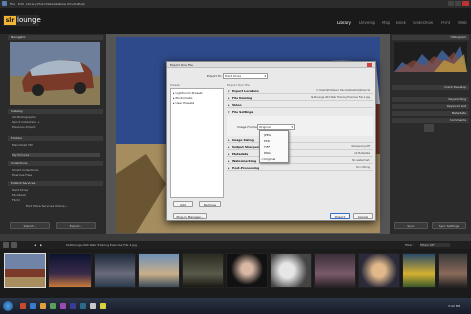 This screenshot has height=314, width=471. What do you see at coordinates (369, 65) in the screenshot?
I see `dialog-close-icon` at bounding box center [369, 65].